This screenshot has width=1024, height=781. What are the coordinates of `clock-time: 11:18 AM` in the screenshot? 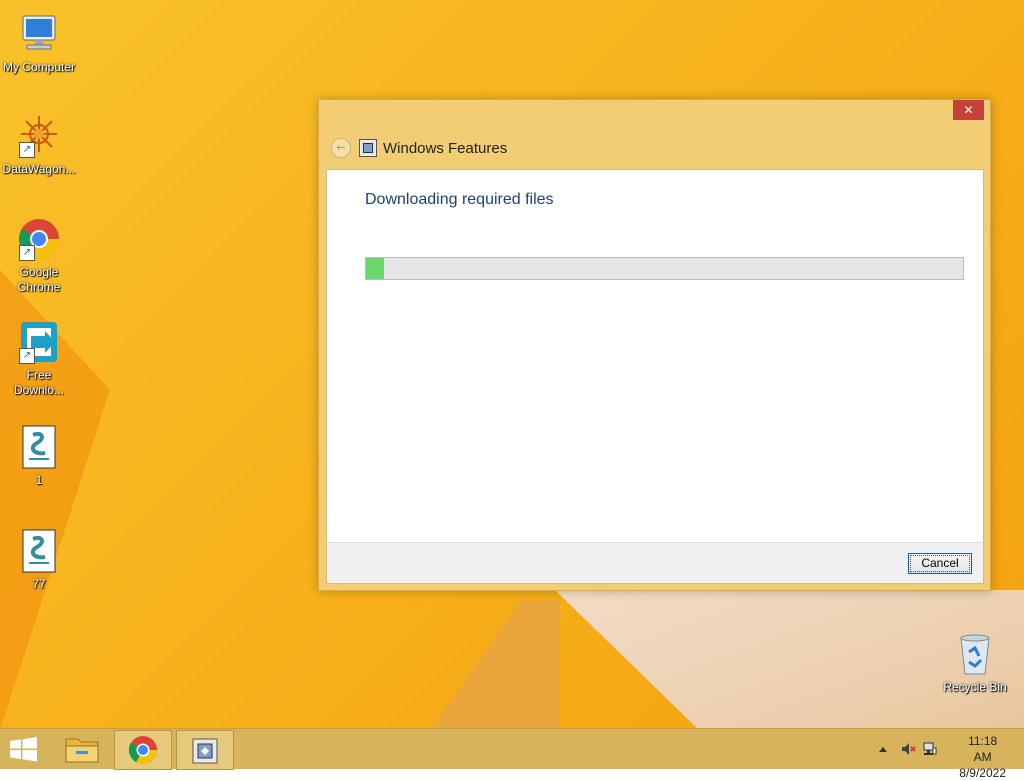 It's located at (983, 749).